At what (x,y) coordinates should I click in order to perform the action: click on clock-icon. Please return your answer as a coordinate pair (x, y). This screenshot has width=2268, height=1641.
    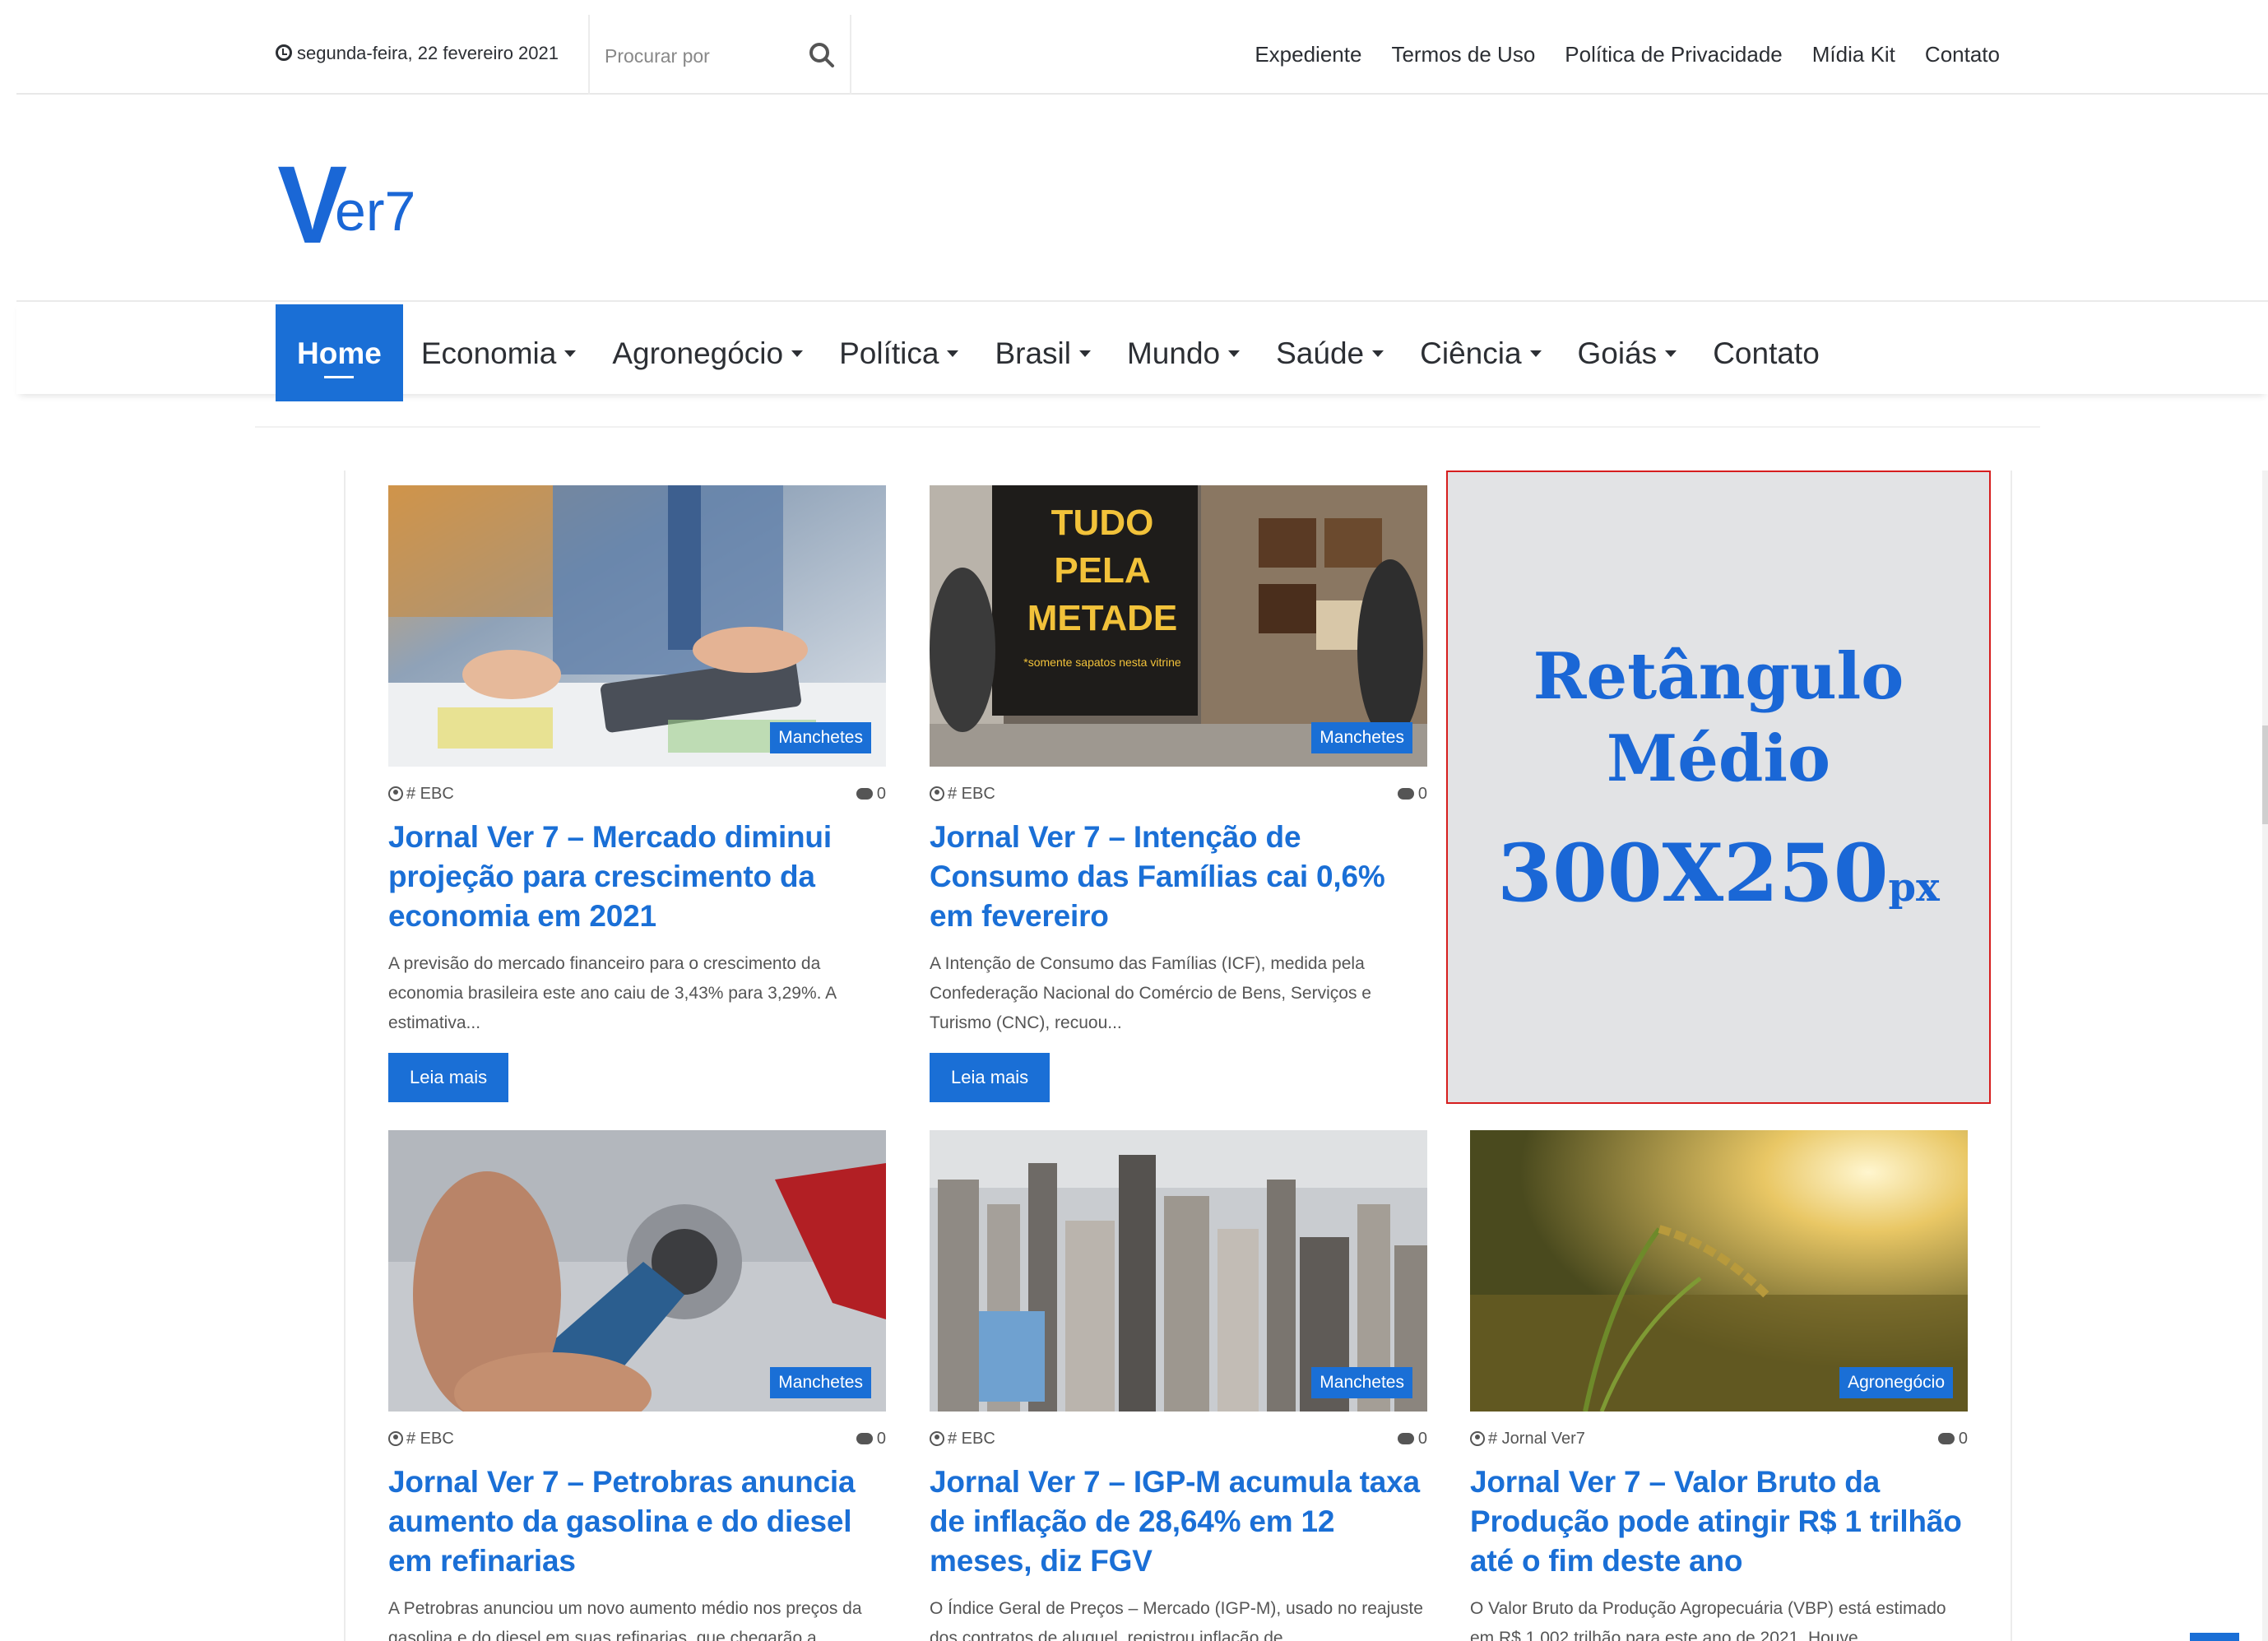
    Looking at the image, I should click on (284, 52).